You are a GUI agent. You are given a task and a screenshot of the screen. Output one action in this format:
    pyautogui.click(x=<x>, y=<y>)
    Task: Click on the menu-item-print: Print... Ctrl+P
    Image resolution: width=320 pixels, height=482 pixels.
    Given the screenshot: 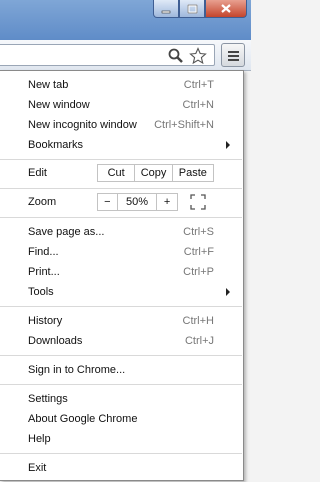 What is the action you would take?
    pyautogui.click(x=121, y=272)
    